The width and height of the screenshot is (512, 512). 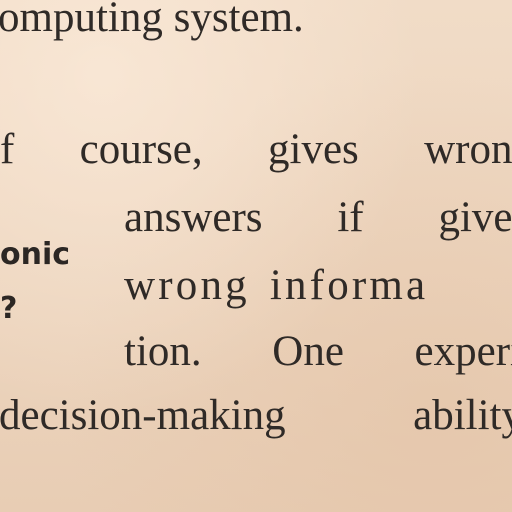 I want to click on word: decision-making, so click(x=143, y=415).